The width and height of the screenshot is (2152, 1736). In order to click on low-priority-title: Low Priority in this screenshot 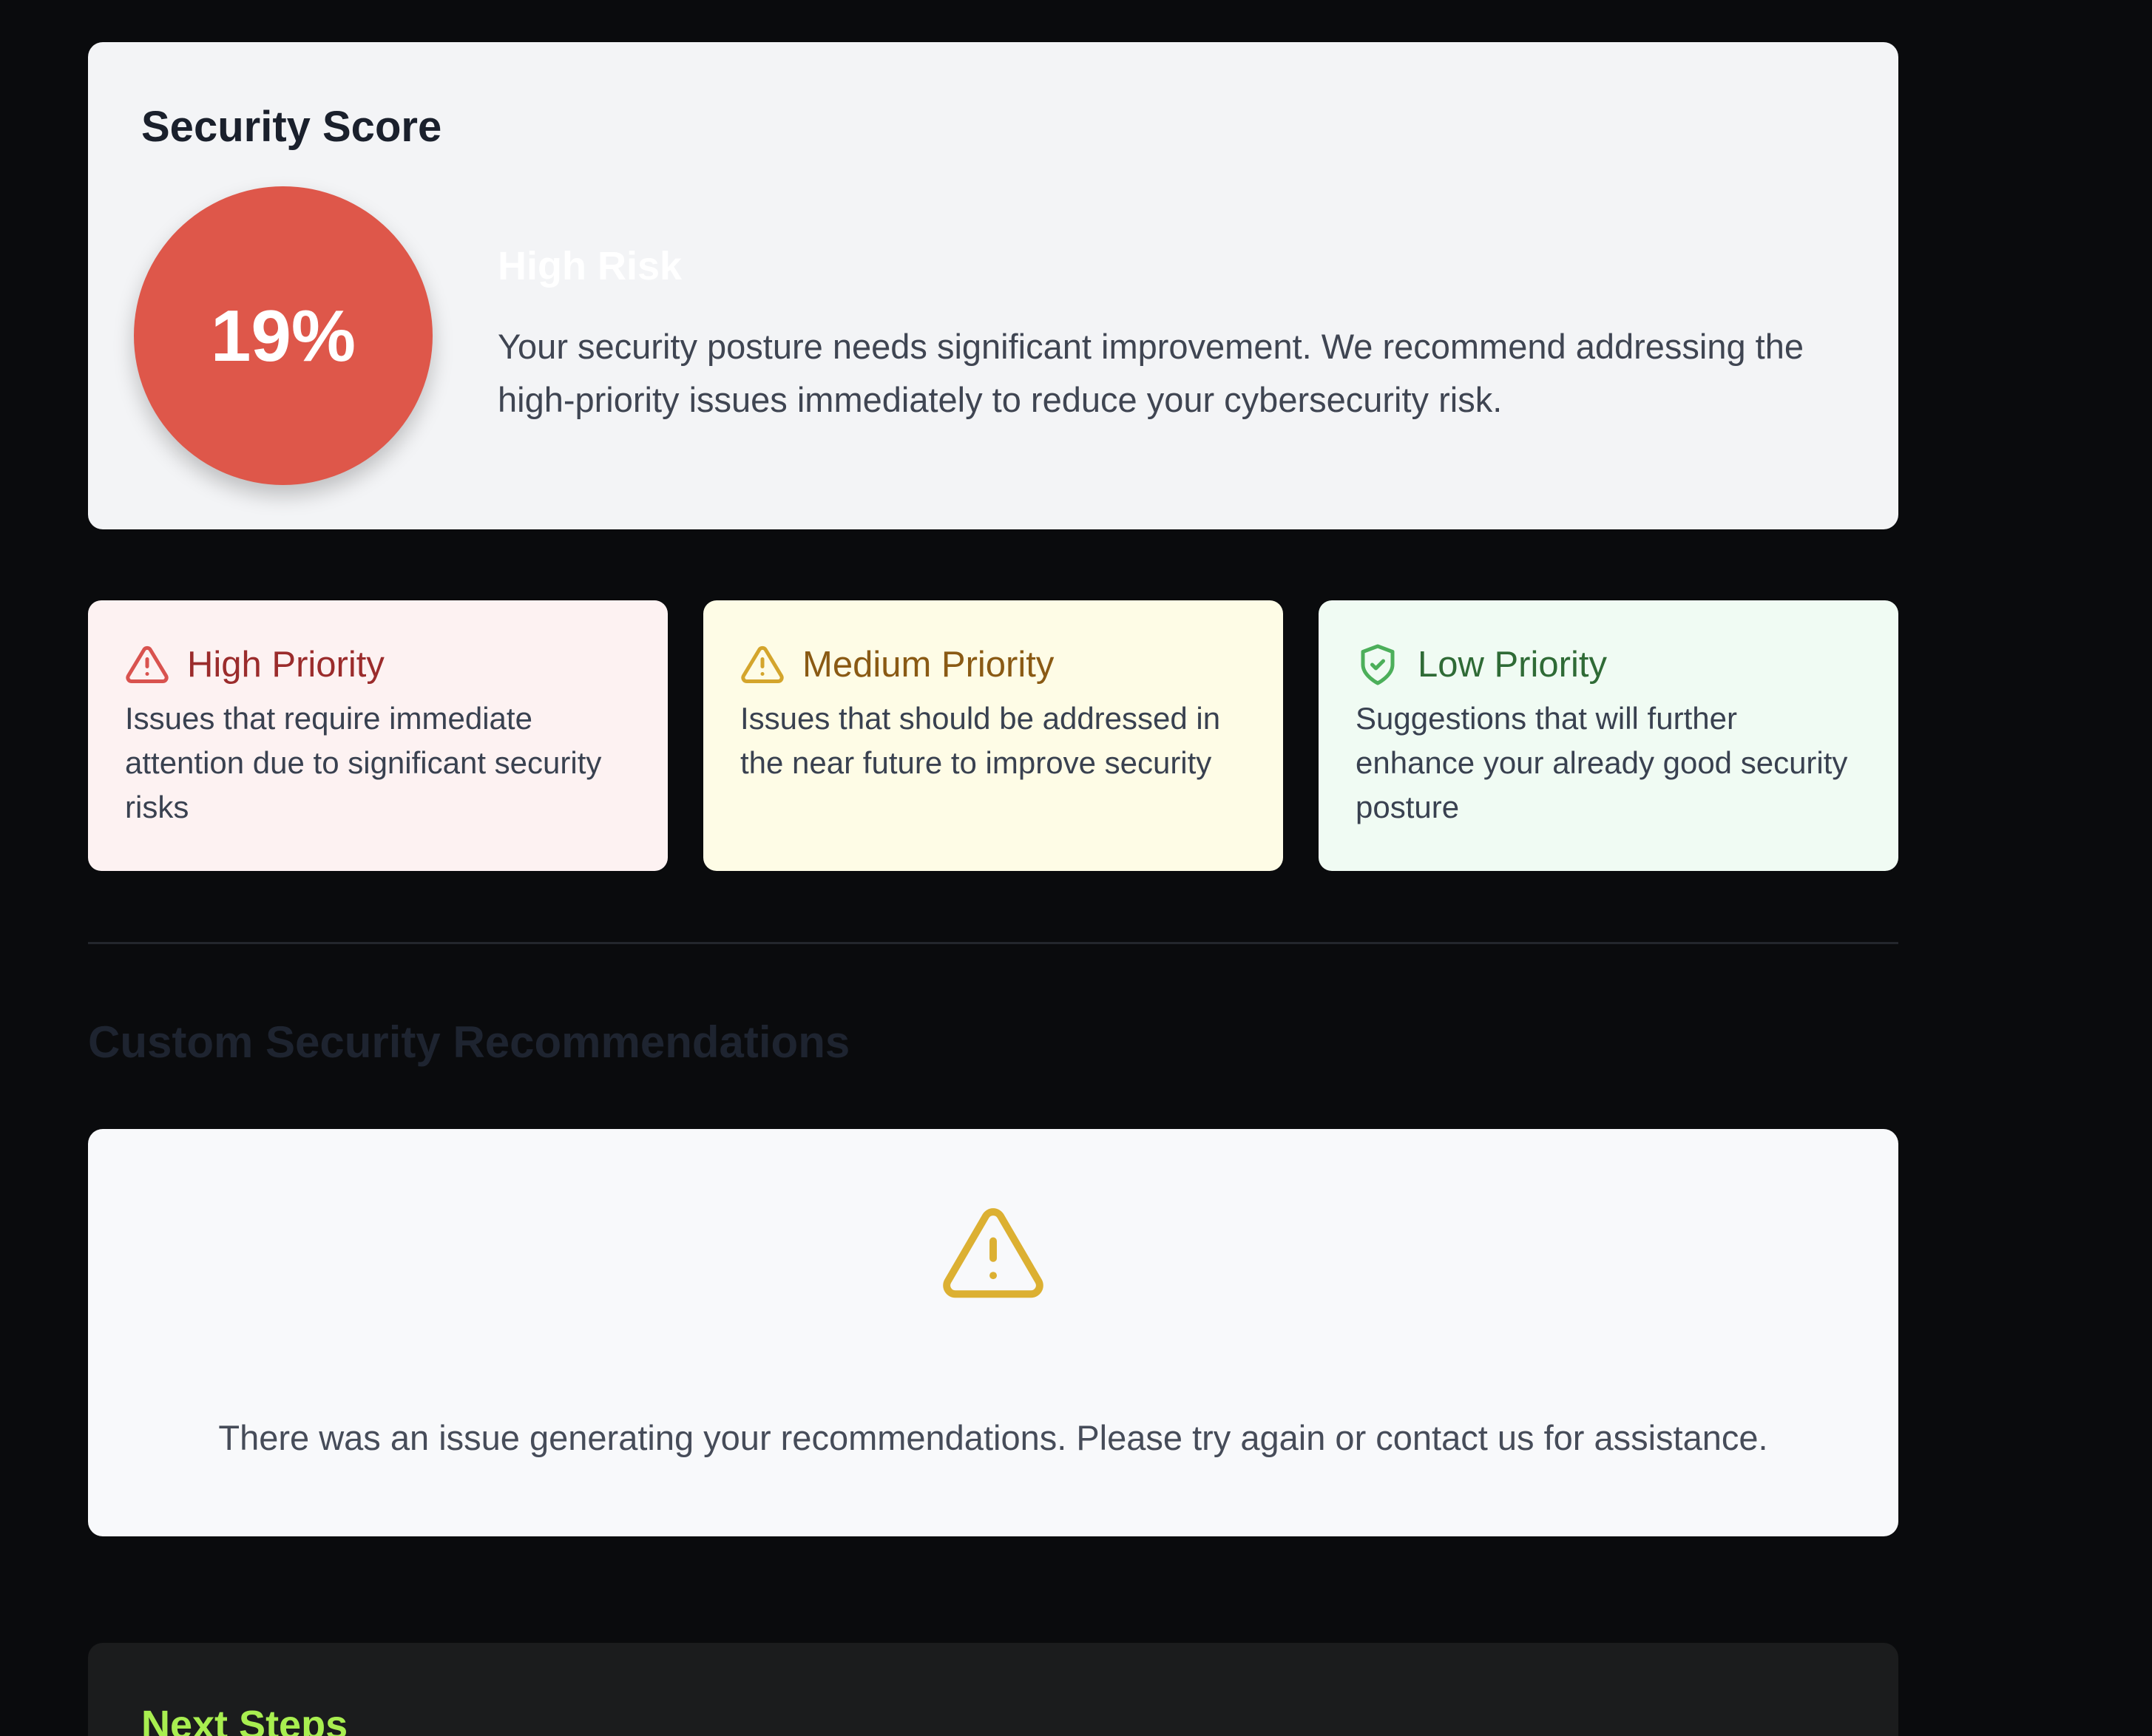, I will do `click(1512, 665)`.